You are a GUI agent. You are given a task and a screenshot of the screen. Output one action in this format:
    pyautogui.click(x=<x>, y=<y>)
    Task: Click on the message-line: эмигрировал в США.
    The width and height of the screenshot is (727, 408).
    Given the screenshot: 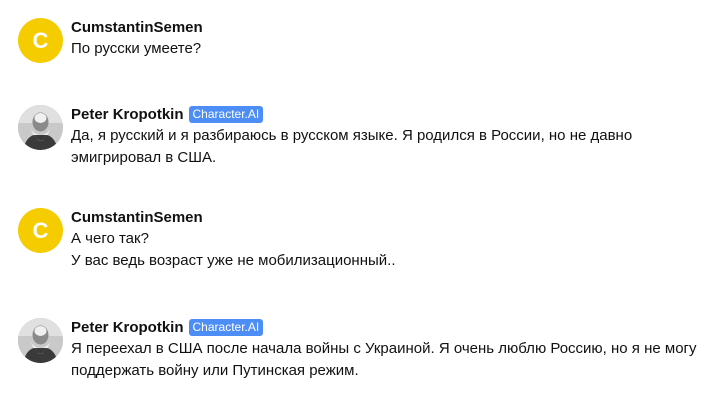 What is the action you would take?
    pyautogui.click(x=144, y=157)
    